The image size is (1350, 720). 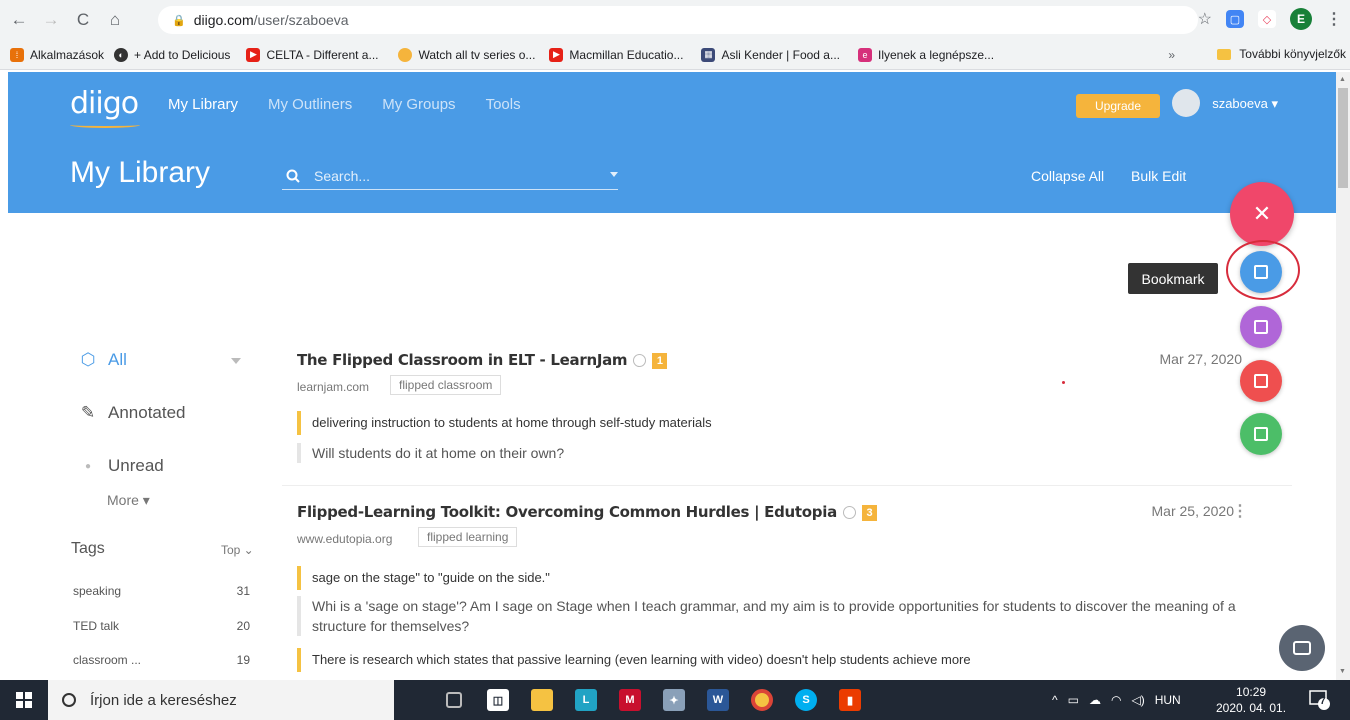 What do you see at coordinates (1281, 54) in the screenshot?
I see `other-bookmarks-folder: További könyvjelzők` at bounding box center [1281, 54].